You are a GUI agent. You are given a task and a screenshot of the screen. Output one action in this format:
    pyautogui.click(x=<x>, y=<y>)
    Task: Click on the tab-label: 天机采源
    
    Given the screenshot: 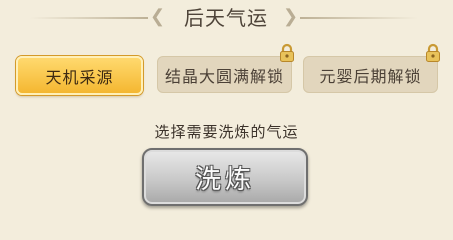 What is the action you would take?
    pyautogui.click(x=79, y=77)
    